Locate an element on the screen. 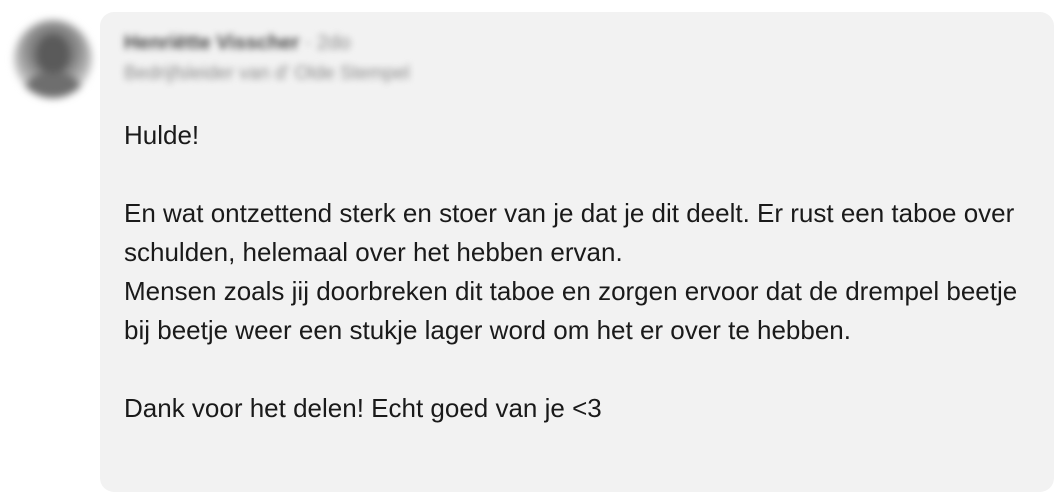 The height and width of the screenshot is (496, 1056). comment-paragraph: Hulde! is located at coordinates (162, 135).